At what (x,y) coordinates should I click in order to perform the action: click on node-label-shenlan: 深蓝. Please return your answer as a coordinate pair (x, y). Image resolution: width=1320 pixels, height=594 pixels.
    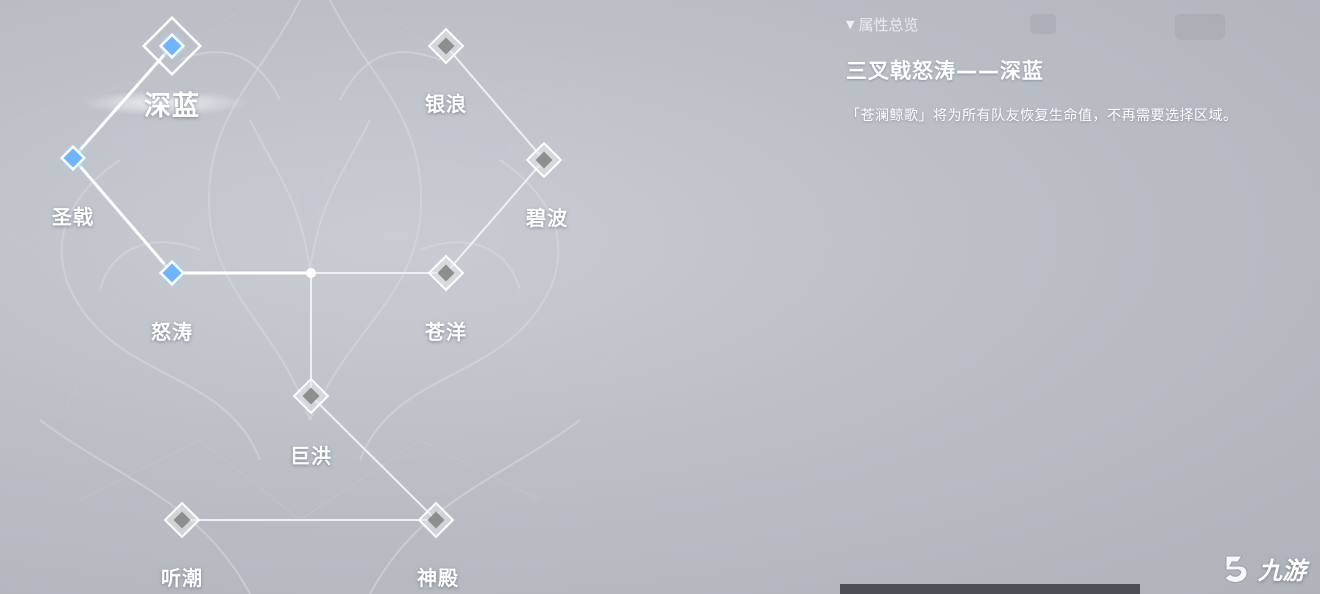
    Looking at the image, I should click on (172, 103).